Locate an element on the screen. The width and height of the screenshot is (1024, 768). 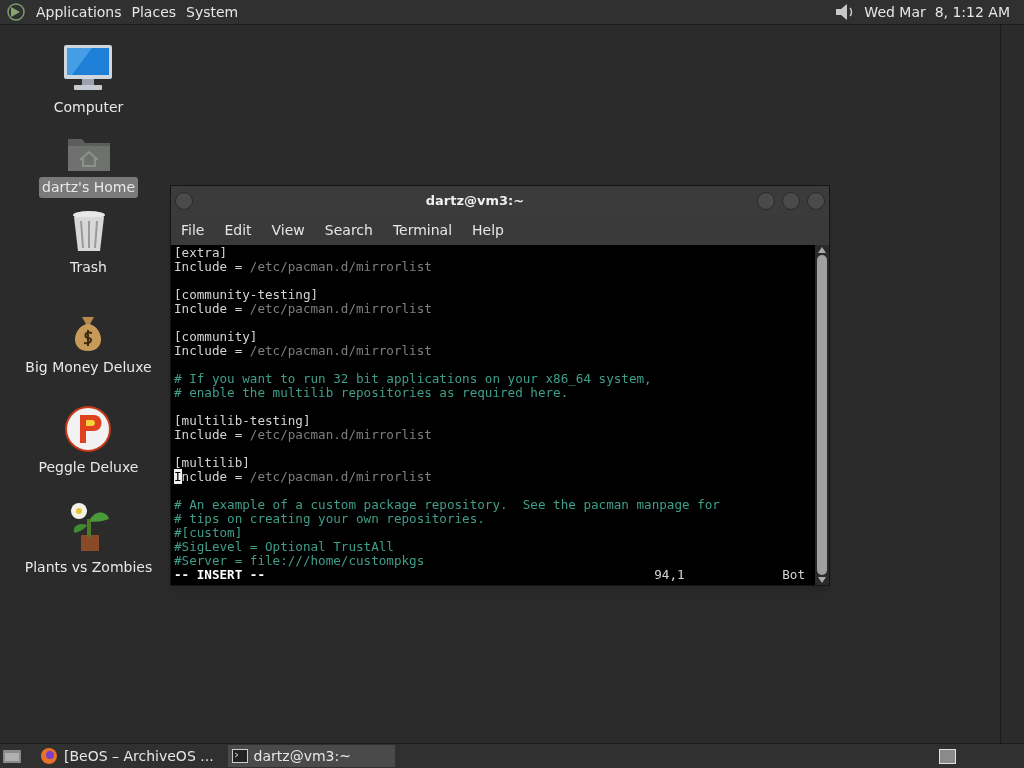
terminal-line: # If you want to run 32 bit applications on your x86_64 system, is located at coordinates (413, 379).